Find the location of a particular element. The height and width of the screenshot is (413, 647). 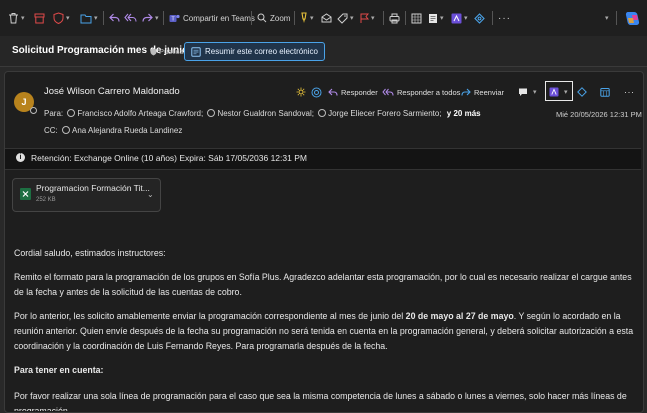

to-label: Para: is located at coordinates (54, 113).